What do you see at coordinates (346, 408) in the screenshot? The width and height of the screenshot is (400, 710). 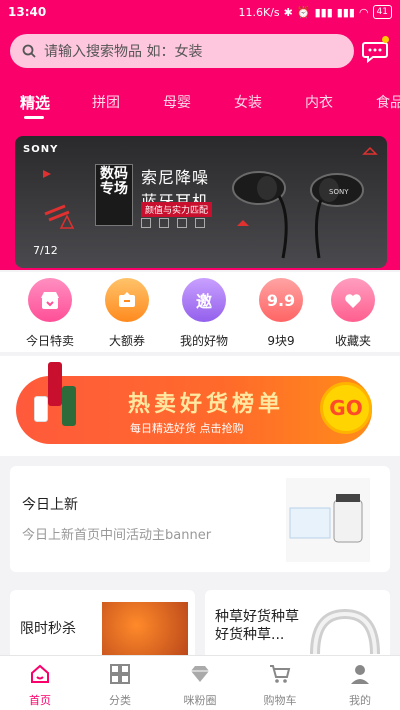 I see `go-button: GO` at bounding box center [346, 408].